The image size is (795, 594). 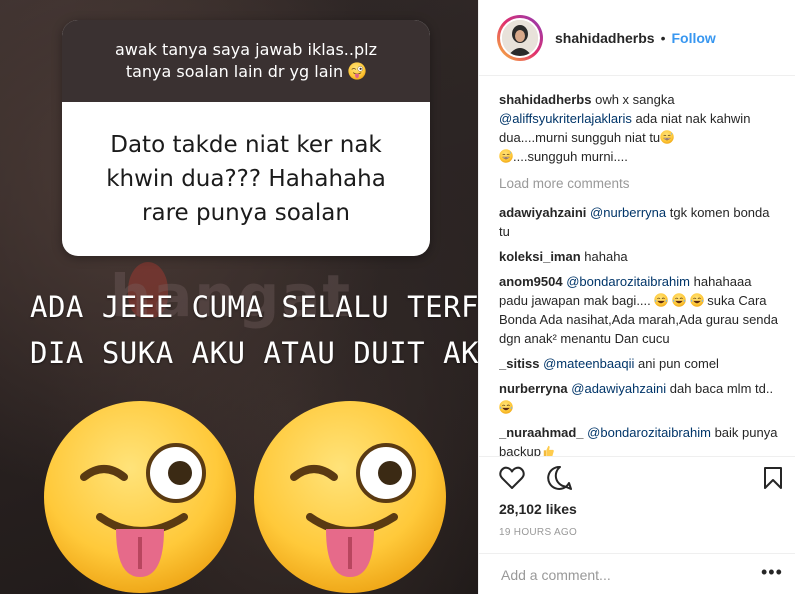 I want to click on header-username: shahidadherbs, so click(x=605, y=38).